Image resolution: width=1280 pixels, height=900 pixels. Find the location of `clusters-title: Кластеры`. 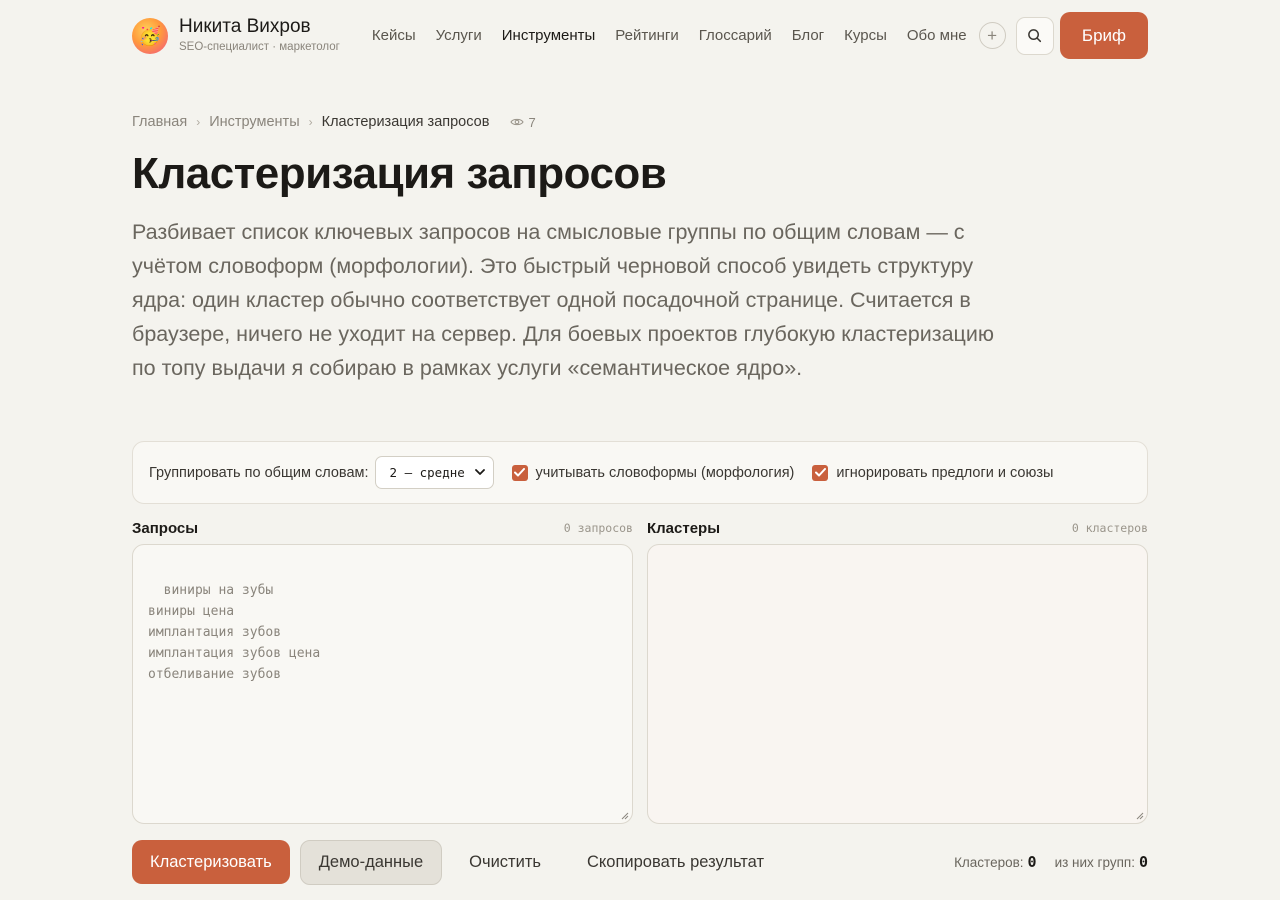

clusters-title: Кластеры is located at coordinates (684, 528).